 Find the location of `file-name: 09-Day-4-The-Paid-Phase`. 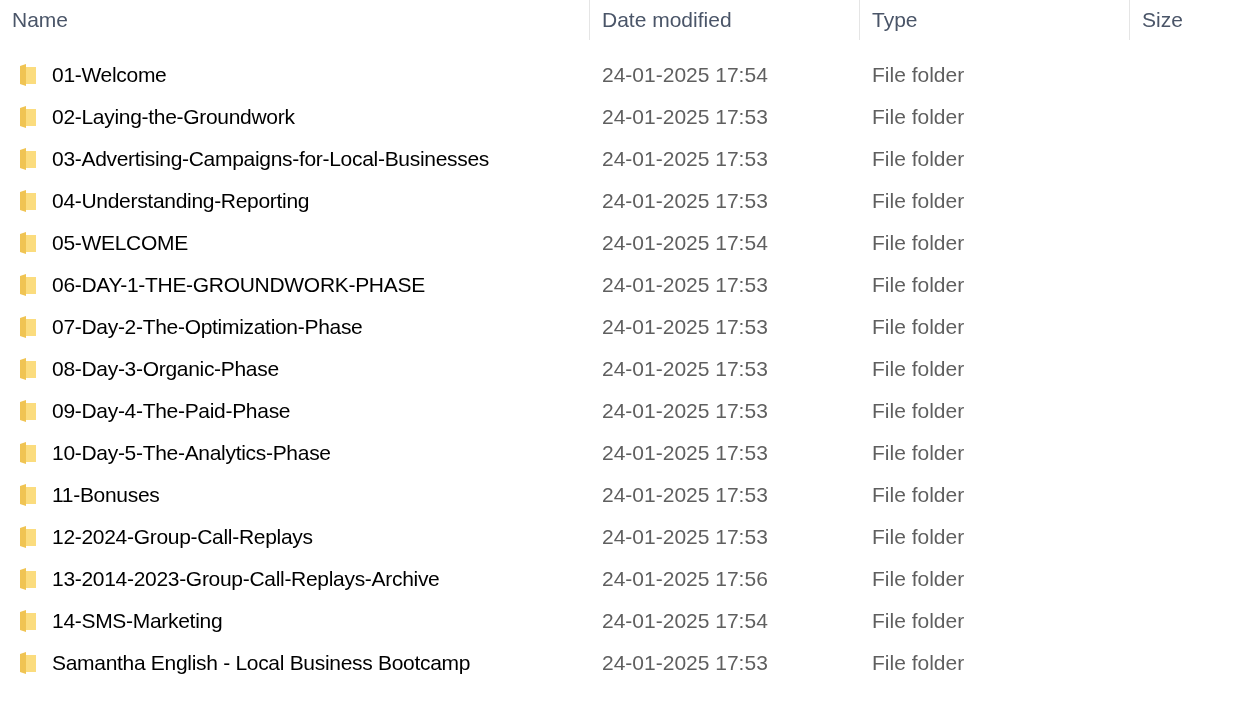

file-name: 09-Day-4-The-Paid-Phase is located at coordinates (171, 411).